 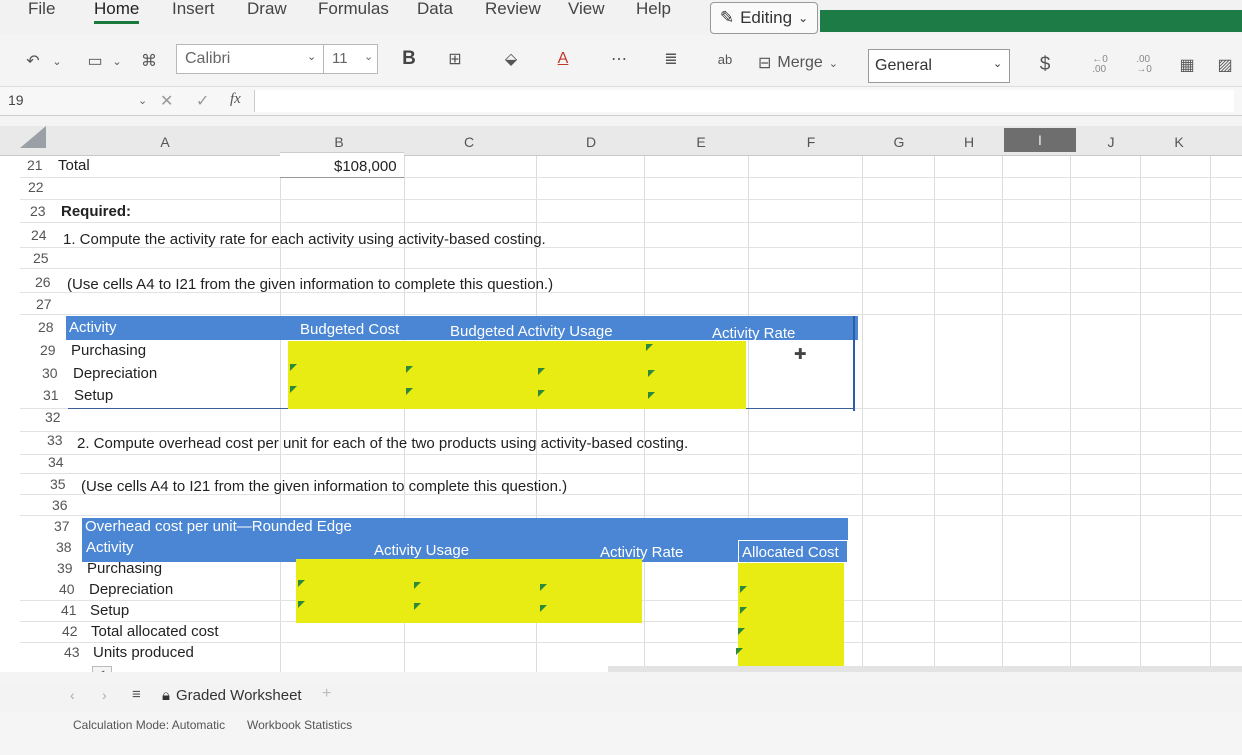 What do you see at coordinates (62, 526) in the screenshot?
I see `row-number: 37` at bounding box center [62, 526].